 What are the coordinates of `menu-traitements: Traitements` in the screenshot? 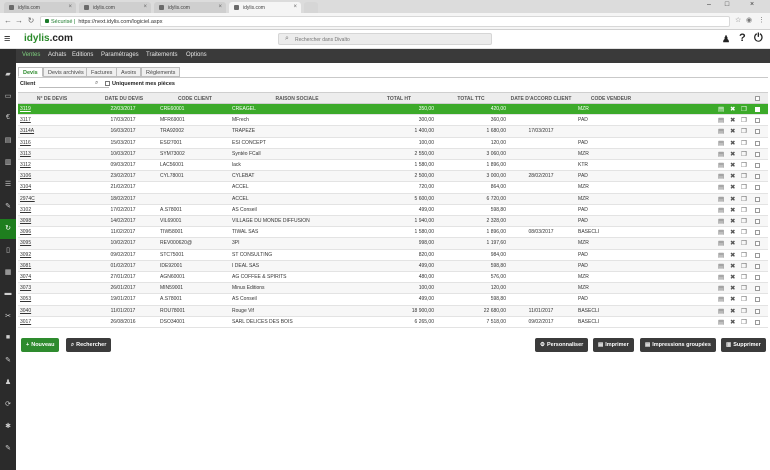 It's located at (161, 55).